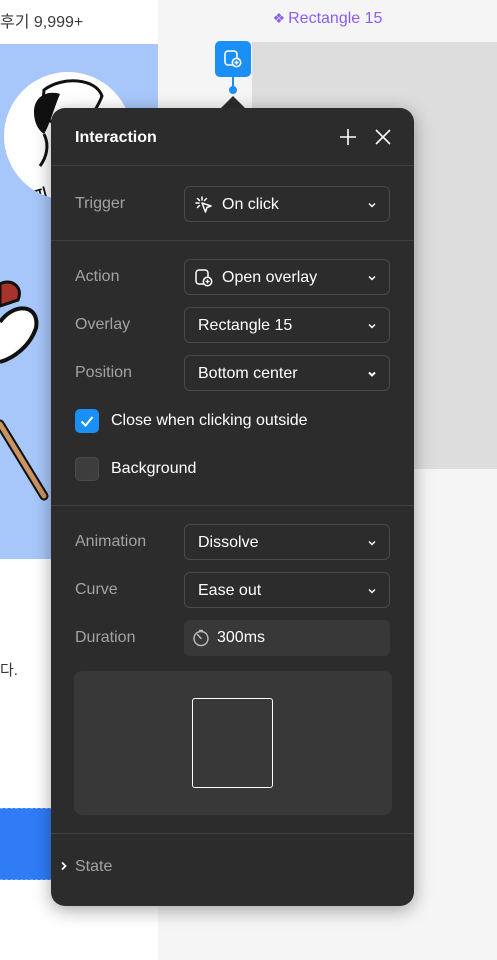  Describe the element at coordinates (241, 637) in the screenshot. I see `duration-value: 300ms` at that location.